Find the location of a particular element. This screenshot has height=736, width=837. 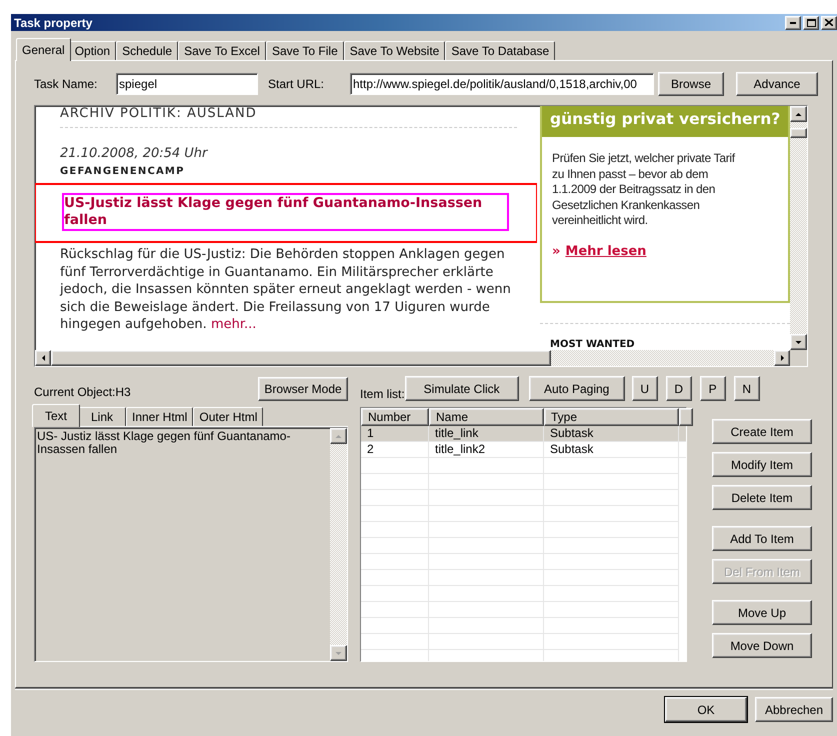

scroll-up-button is located at coordinates (798, 114).